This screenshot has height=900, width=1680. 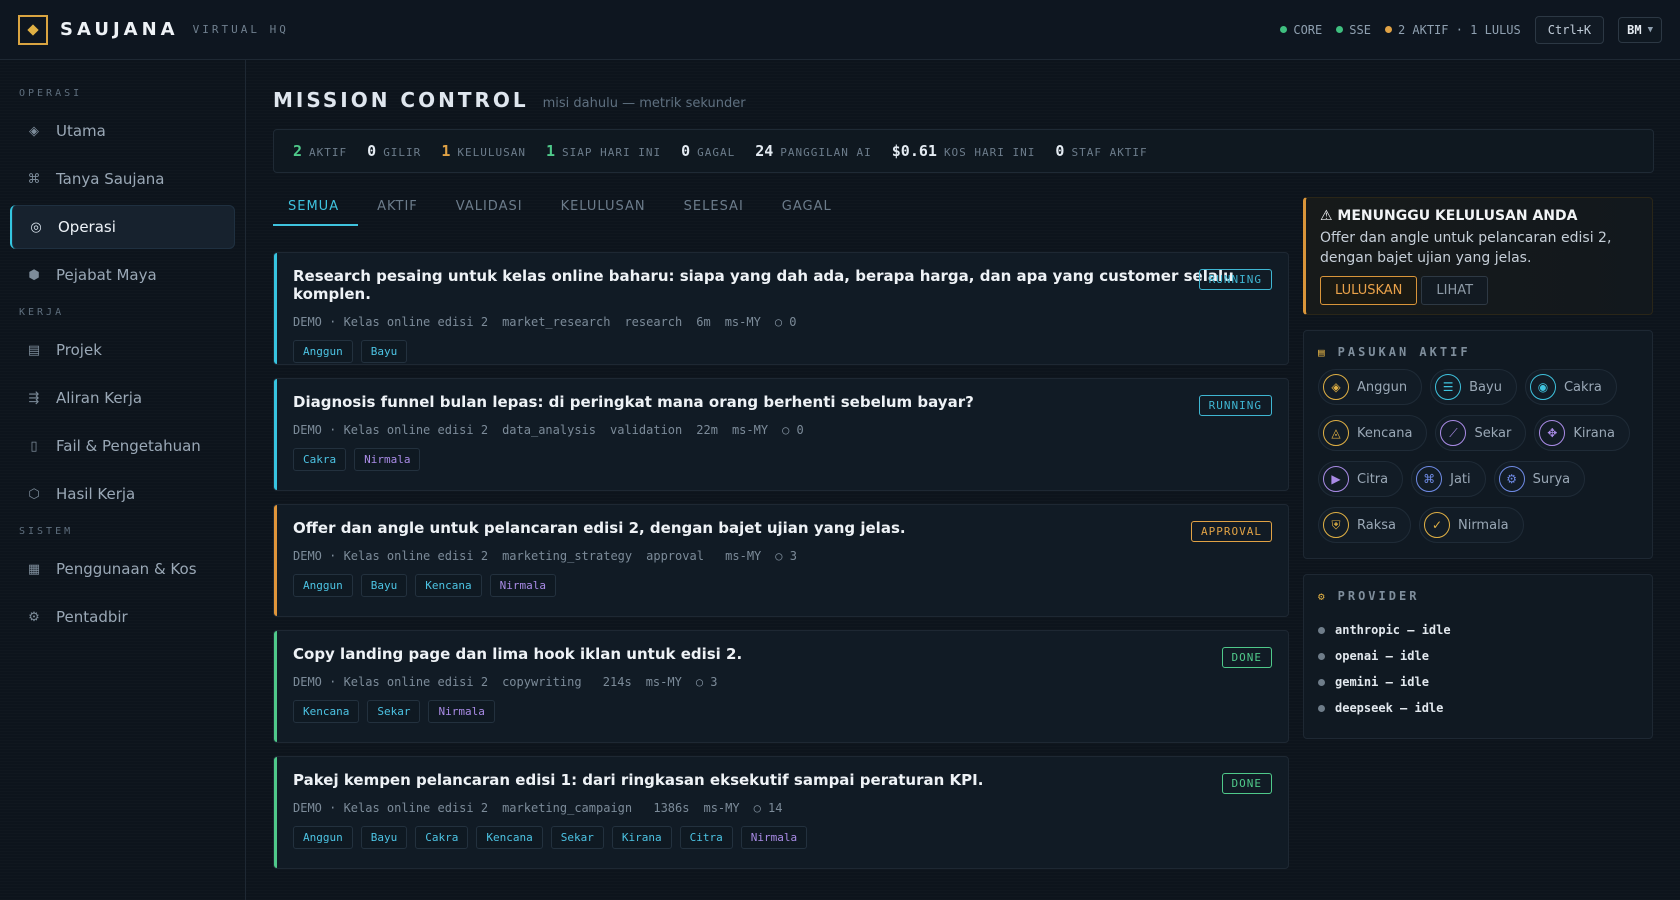 What do you see at coordinates (706, 837) in the screenshot?
I see `agent-tag: Citra` at bounding box center [706, 837].